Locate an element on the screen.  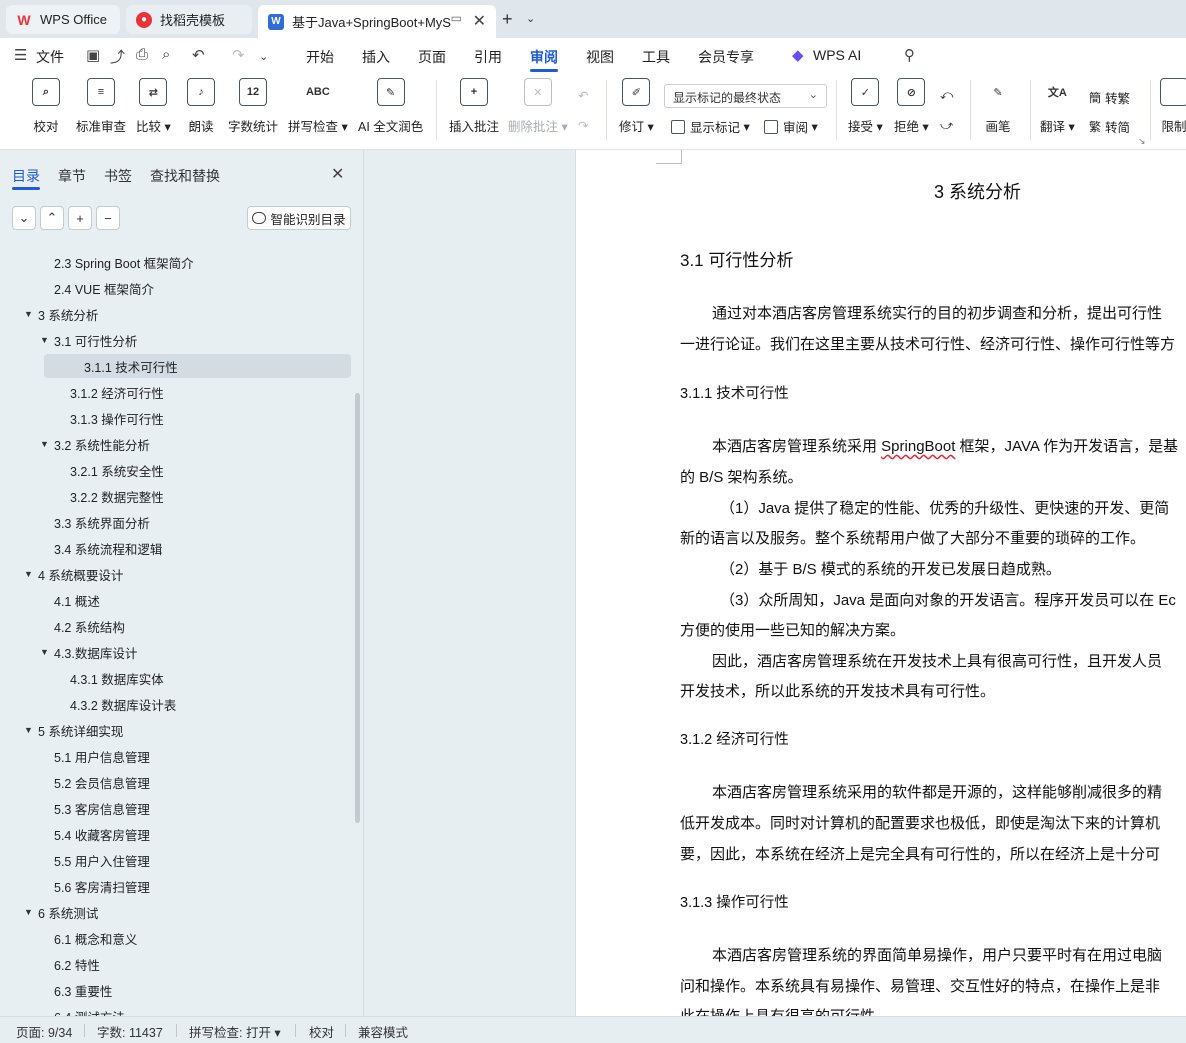
toc-item: ▼ 3.2 系统性能分析 is located at coordinates (95, 444).